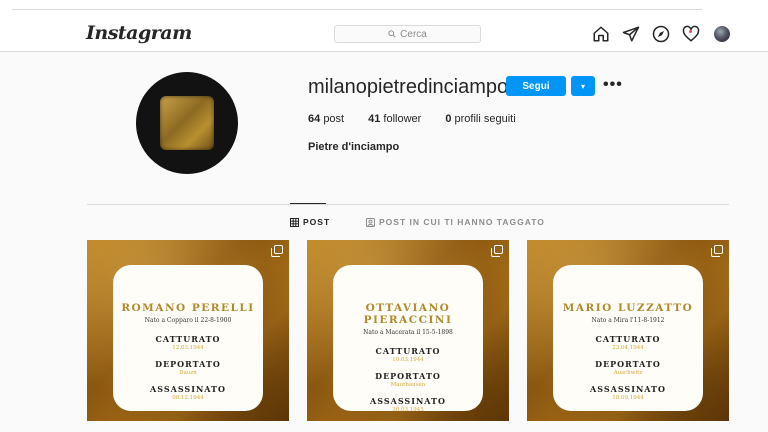  What do you see at coordinates (628, 308) in the screenshot?
I see `victim-name: MARIO LUZZATTO` at bounding box center [628, 308].